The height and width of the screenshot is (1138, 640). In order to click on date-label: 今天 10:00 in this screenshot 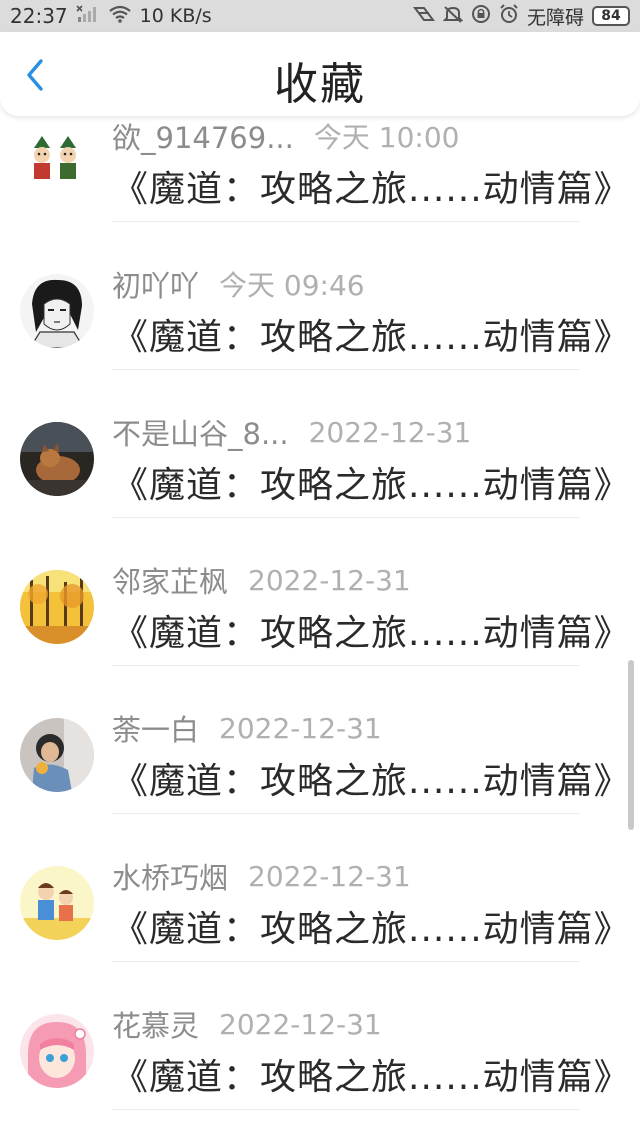, I will do `click(386, 137)`.